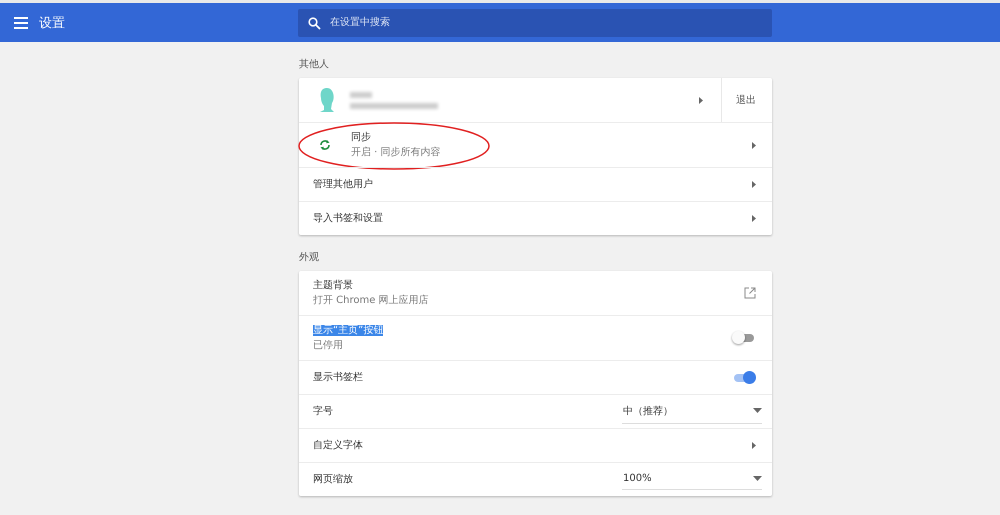 The height and width of the screenshot is (515, 1000). Describe the element at coordinates (333, 285) in the screenshot. I see `setting-label: 主题背景` at that location.